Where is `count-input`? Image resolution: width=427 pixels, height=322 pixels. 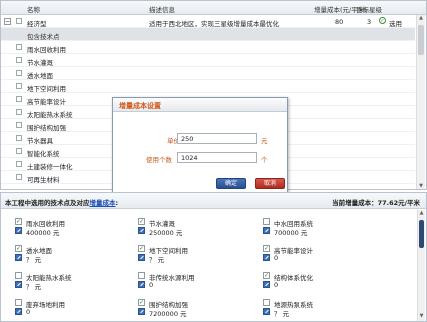 count-input is located at coordinates (217, 157).